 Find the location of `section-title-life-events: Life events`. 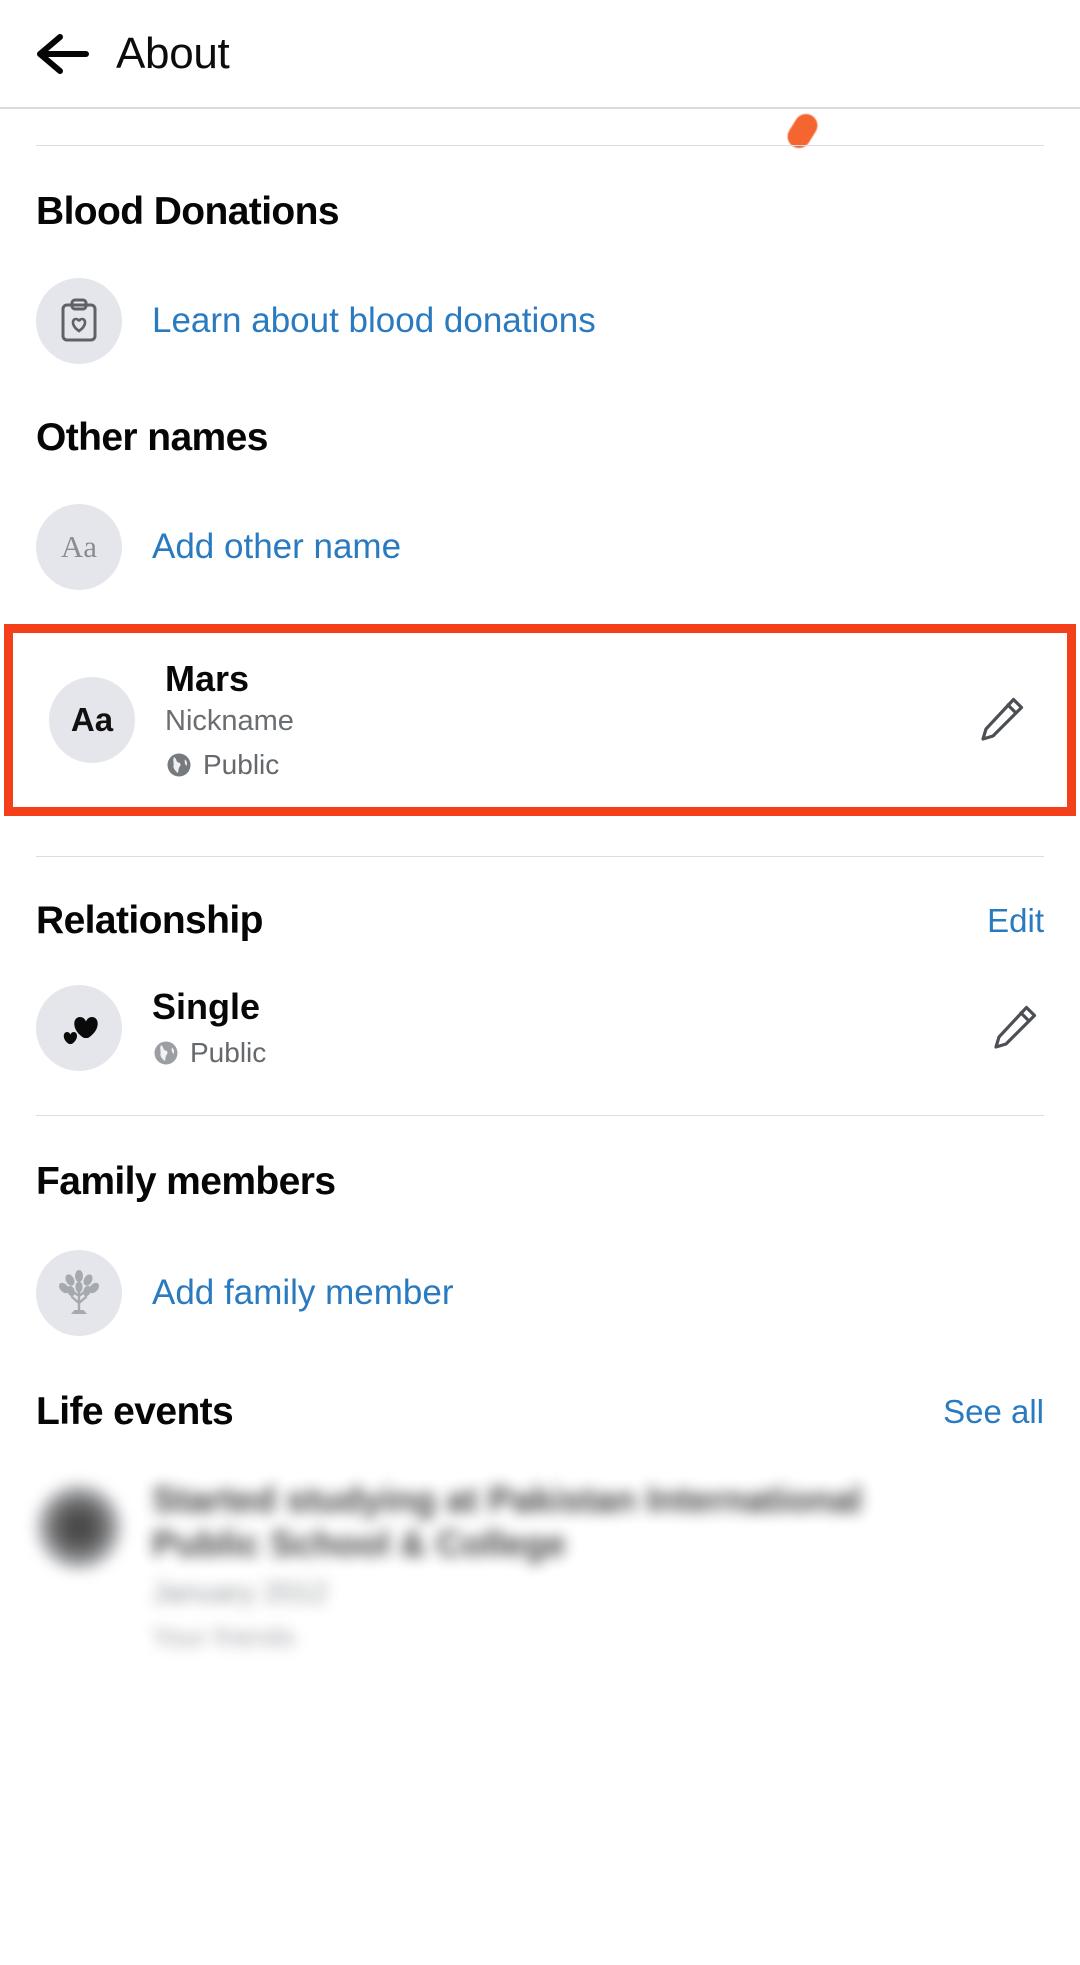

section-title-life-events: Life events is located at coordinates (135, 1411).